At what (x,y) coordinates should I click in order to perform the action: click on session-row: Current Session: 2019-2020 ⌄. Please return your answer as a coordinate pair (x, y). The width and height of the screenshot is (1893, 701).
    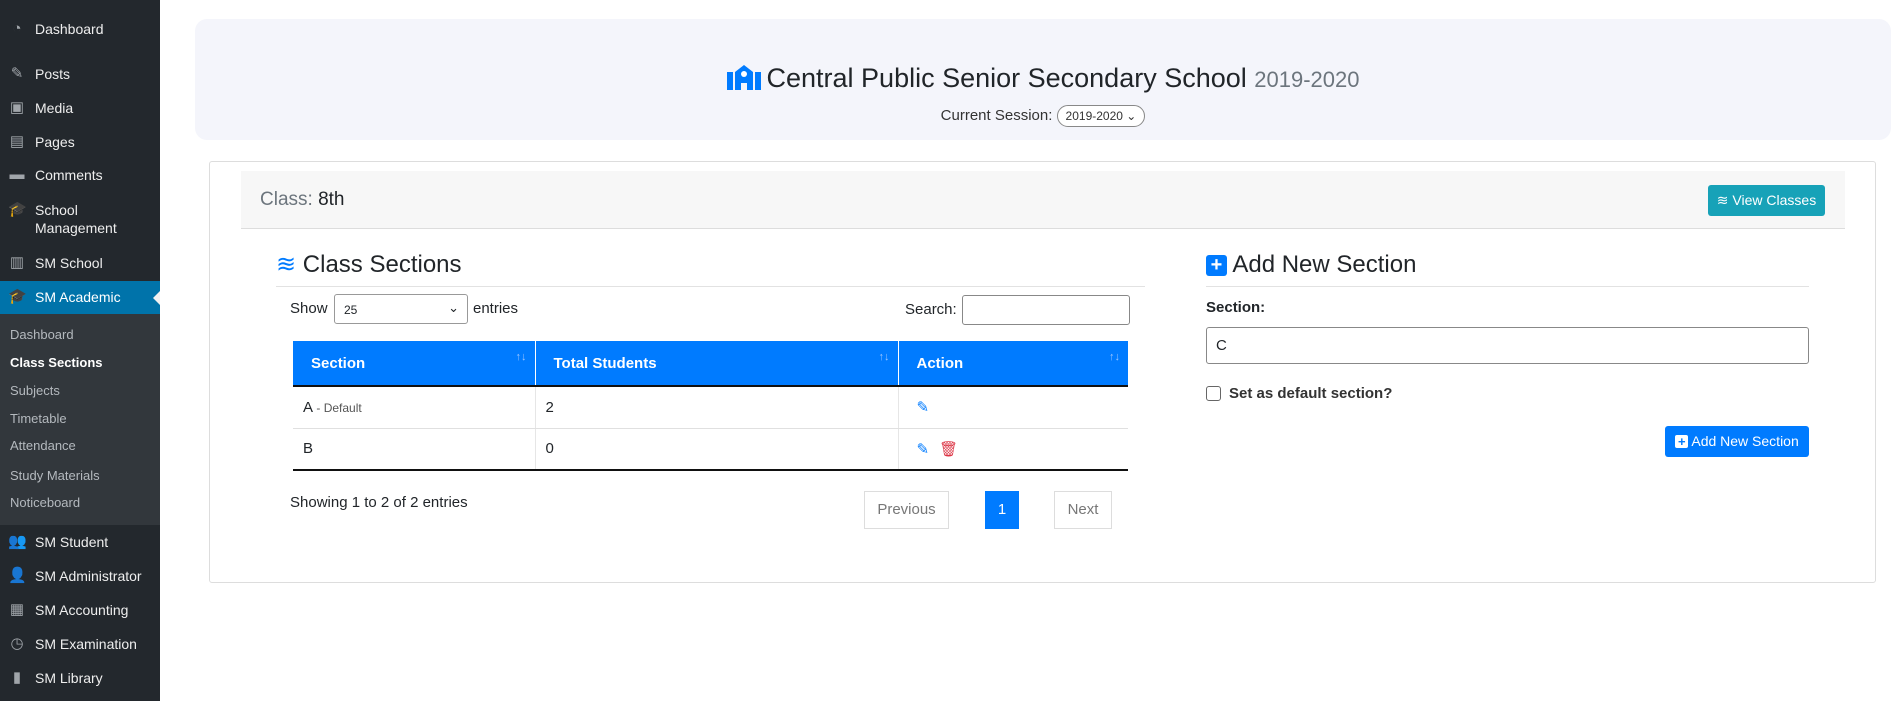
    Looking at the image, I should click on (1043, 116).